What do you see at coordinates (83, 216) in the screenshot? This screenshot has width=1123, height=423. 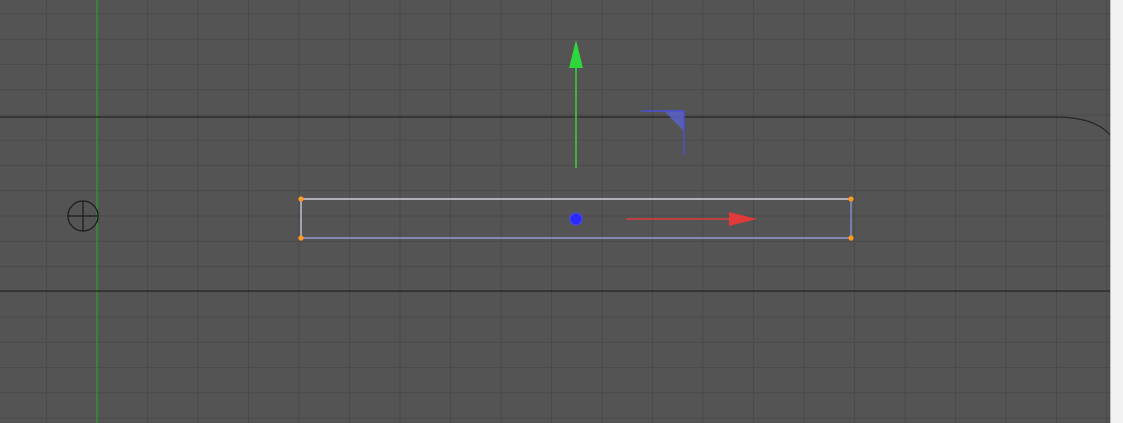 I see `crosshair-icon` at bounding box center [83, 216].